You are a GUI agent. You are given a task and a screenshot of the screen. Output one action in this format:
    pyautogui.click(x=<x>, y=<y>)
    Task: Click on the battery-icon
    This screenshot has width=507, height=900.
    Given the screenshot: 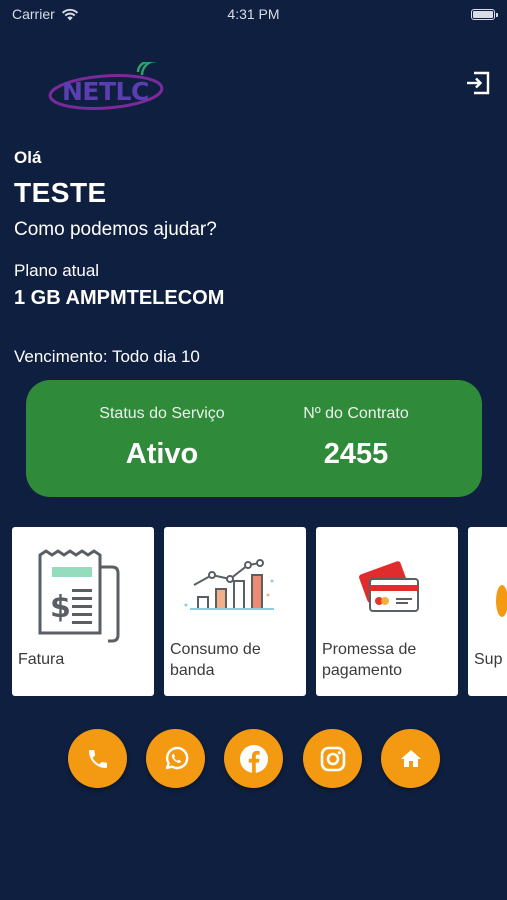 What is the action you would take?
    pyautogui.click(x=484, y=14)
    